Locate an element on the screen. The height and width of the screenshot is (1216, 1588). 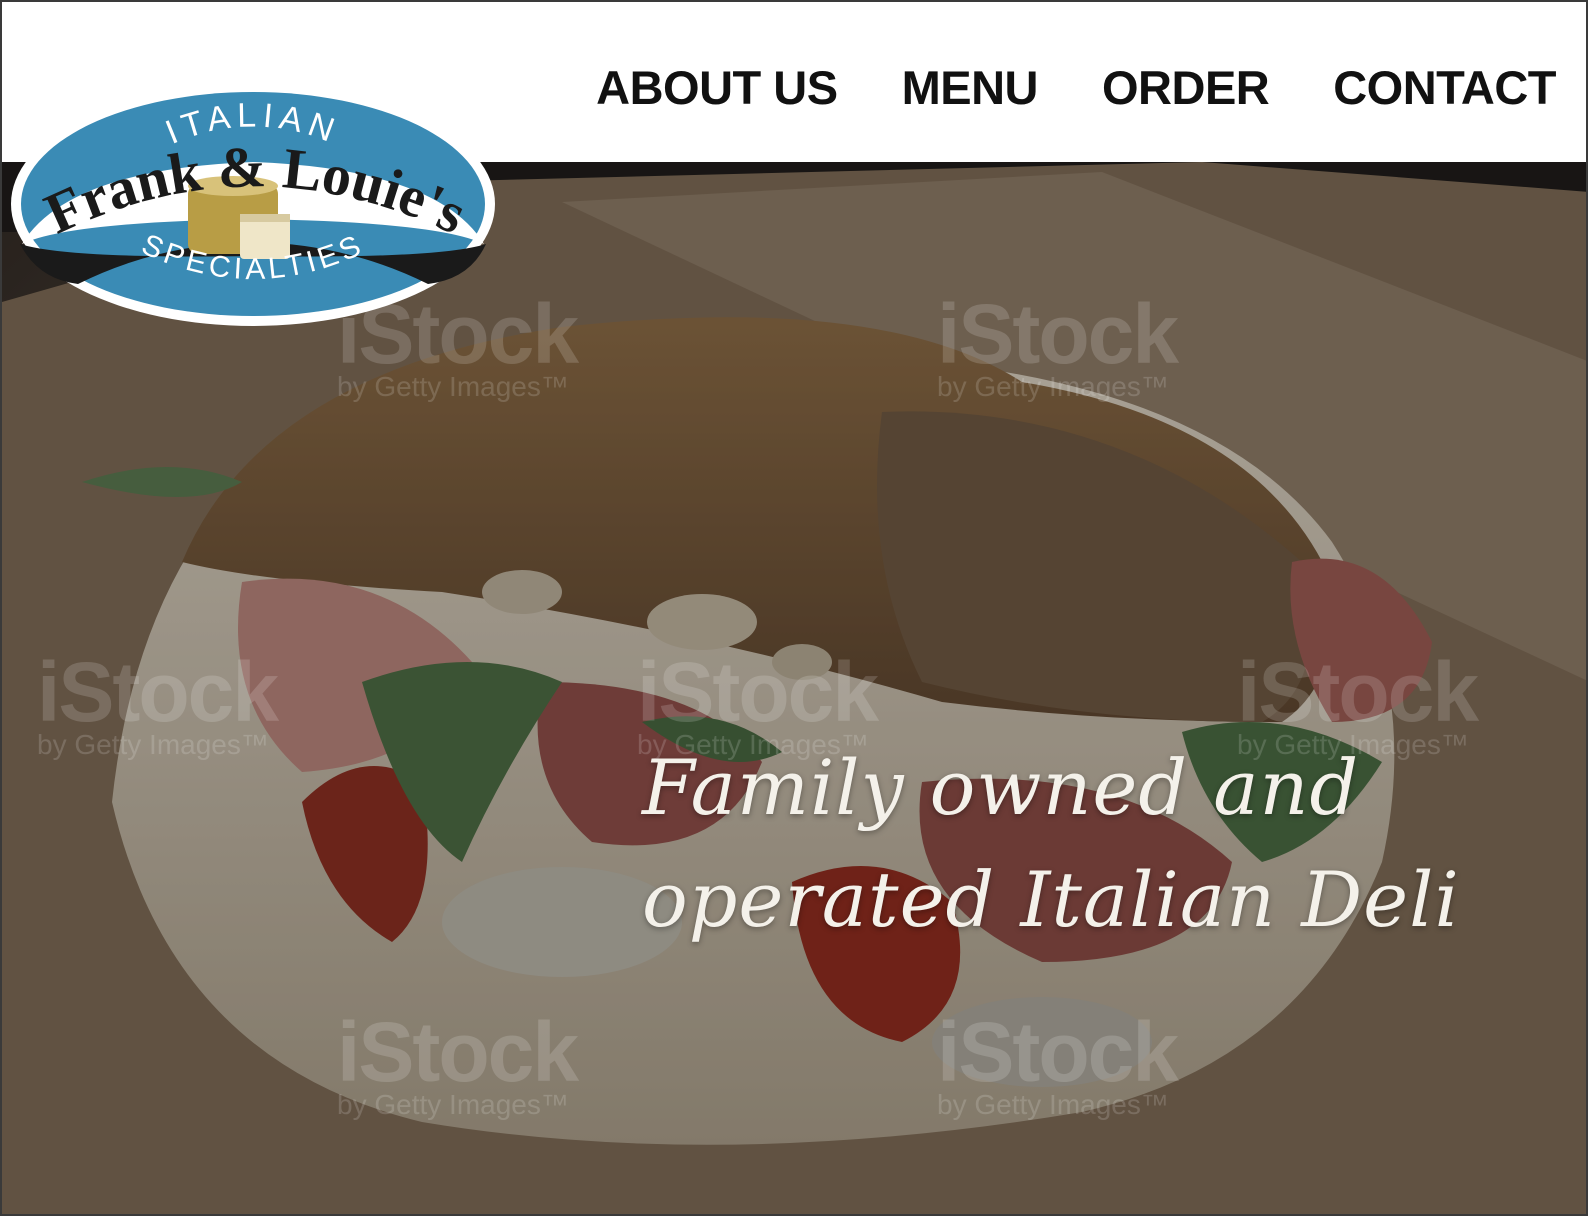
tagline-line-1: Family owned and is located at coordinates (1001, 787).